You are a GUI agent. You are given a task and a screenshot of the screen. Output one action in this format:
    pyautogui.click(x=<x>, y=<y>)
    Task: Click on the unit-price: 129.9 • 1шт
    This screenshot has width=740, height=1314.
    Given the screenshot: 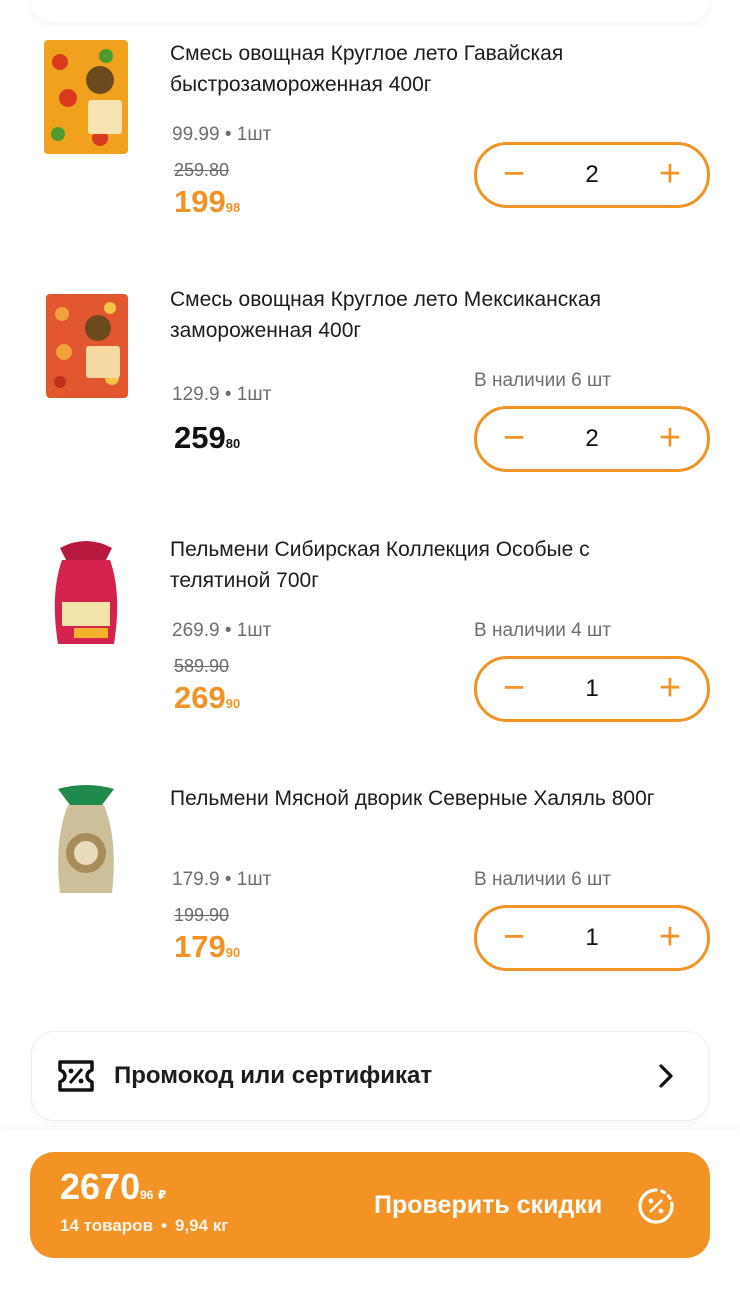 What is the action you would take?
    pyautogui.click(x=222, y=394)
    